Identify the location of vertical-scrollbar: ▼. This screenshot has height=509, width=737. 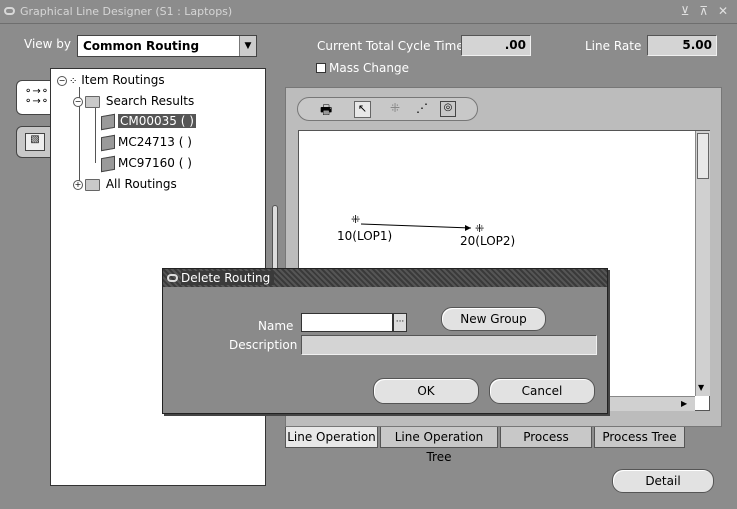
(702, 263).